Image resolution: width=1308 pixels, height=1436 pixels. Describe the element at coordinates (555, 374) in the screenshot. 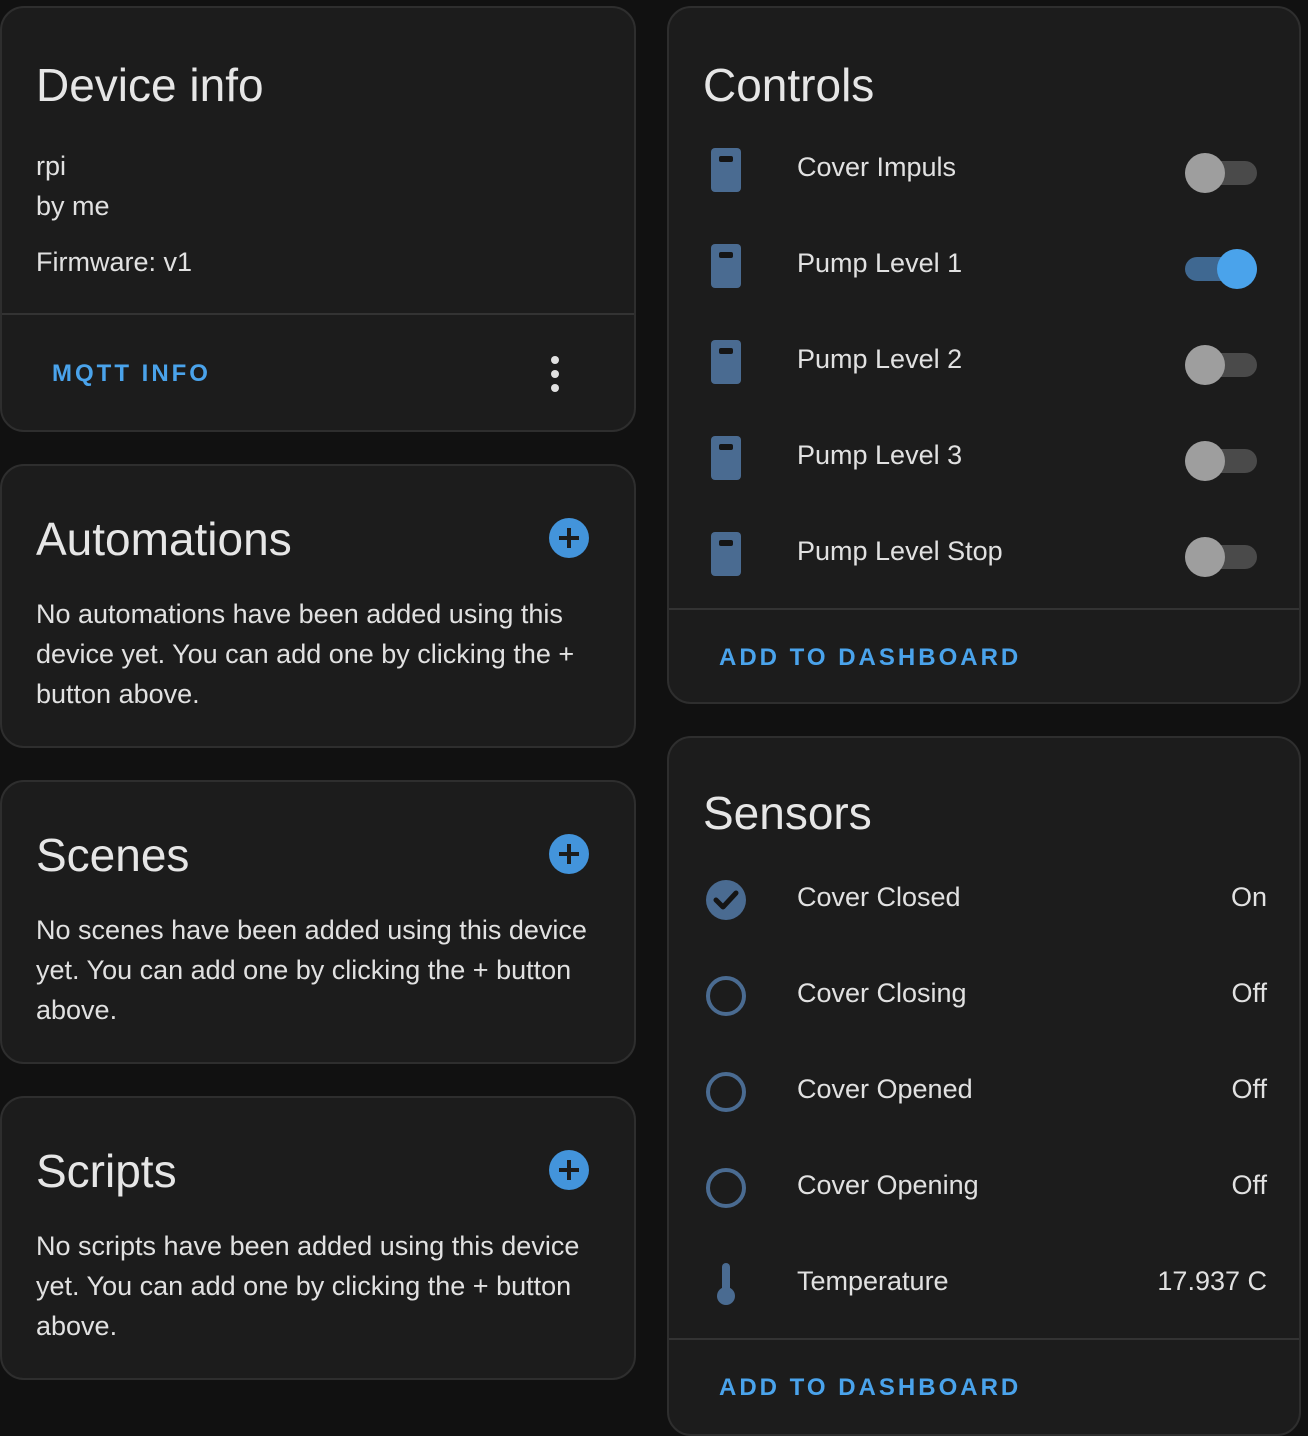

I see `more-options-icon` at that location.